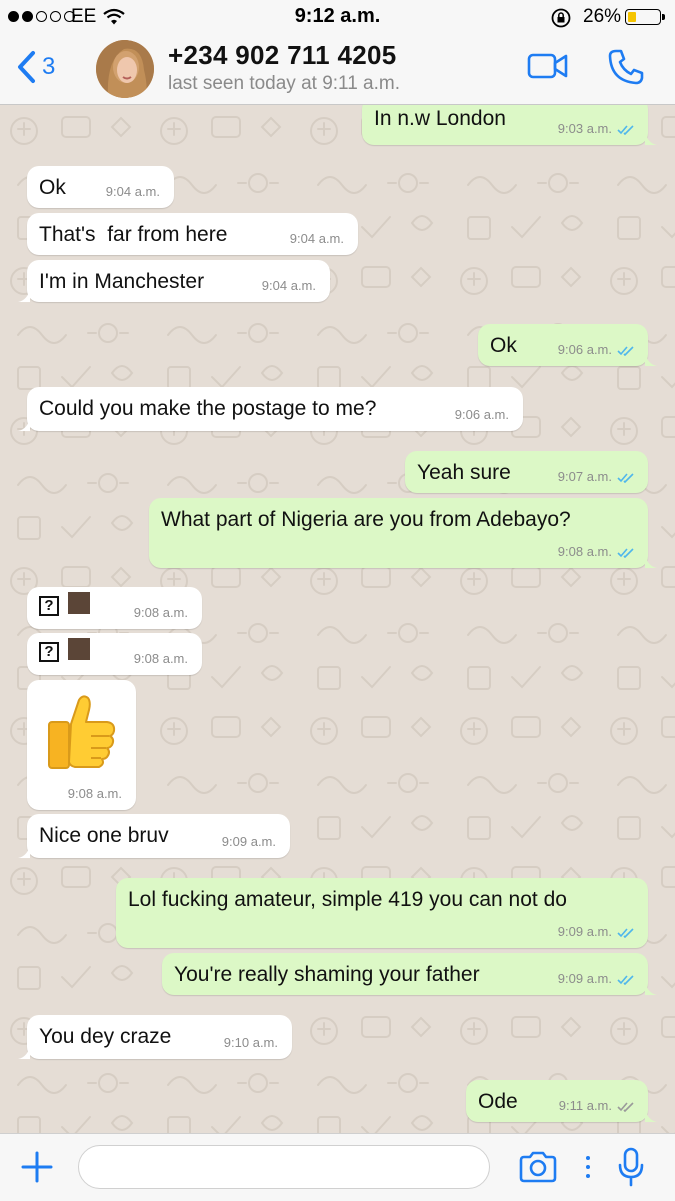 The height and width of the screenshot is (1201, 675). I want to click on composer-bar, so click(337, 1167).